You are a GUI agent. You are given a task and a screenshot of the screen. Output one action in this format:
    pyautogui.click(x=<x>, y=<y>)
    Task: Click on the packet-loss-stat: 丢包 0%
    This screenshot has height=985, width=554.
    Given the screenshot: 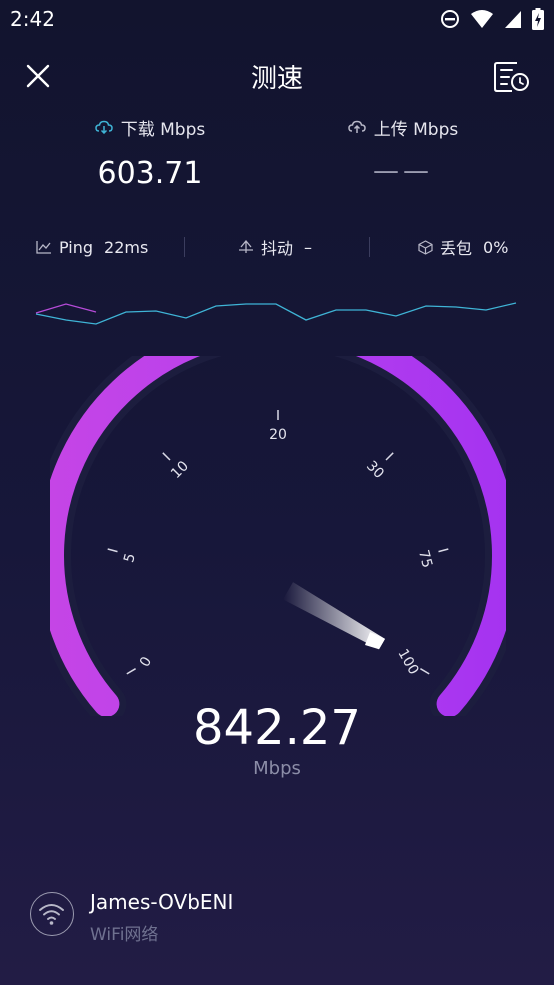 What is the action you would take?
    pyautogui.click(x=463, y=247)
    